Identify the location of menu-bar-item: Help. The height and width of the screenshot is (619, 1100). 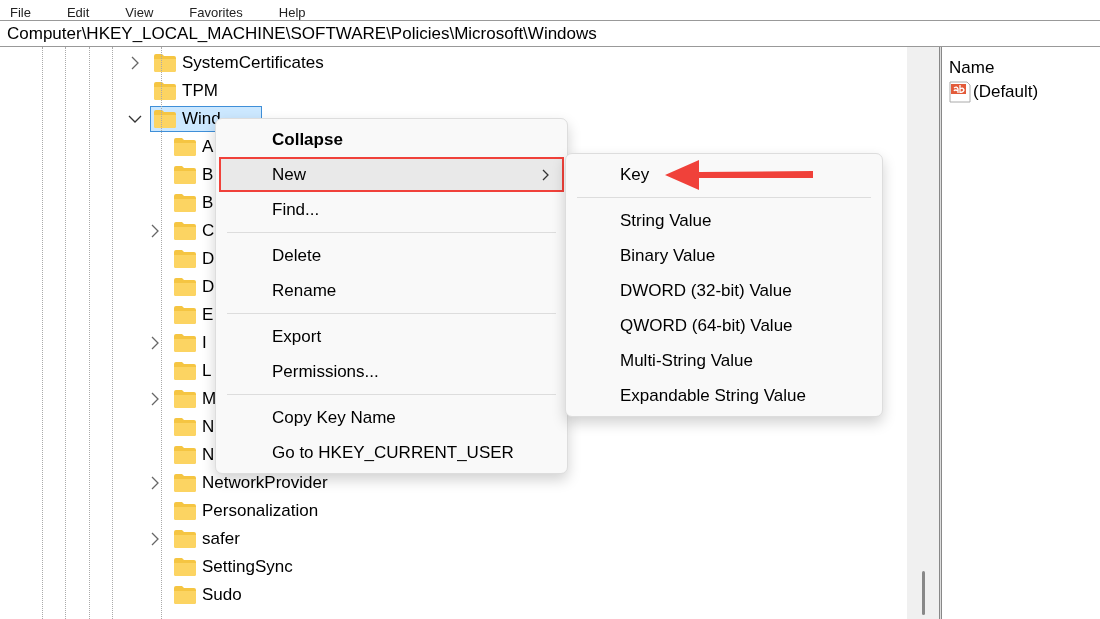
(292, 13).